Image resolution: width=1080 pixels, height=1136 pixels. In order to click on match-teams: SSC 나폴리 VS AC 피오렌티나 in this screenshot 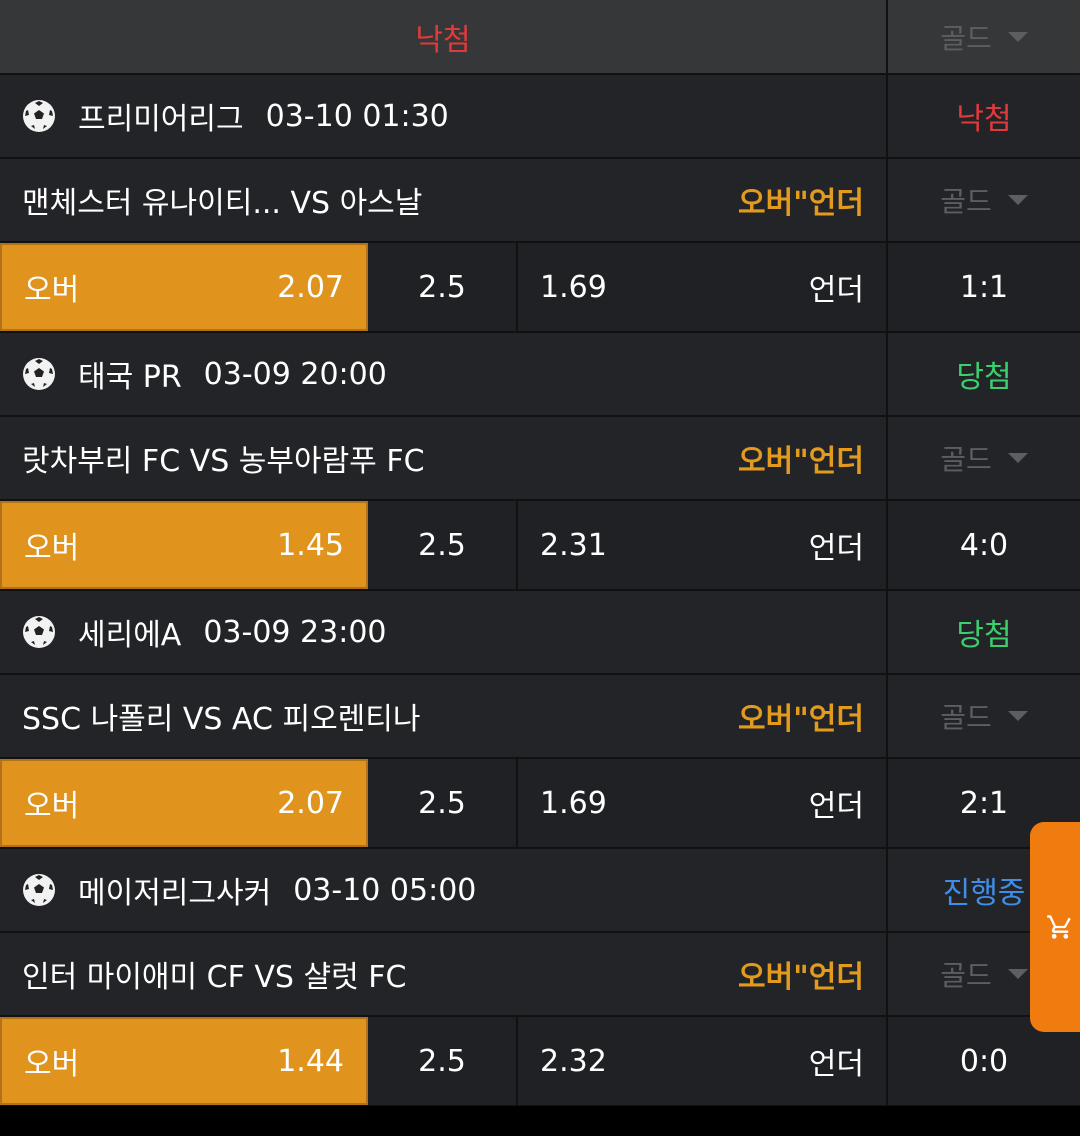, I will do `click(221, 719)`.